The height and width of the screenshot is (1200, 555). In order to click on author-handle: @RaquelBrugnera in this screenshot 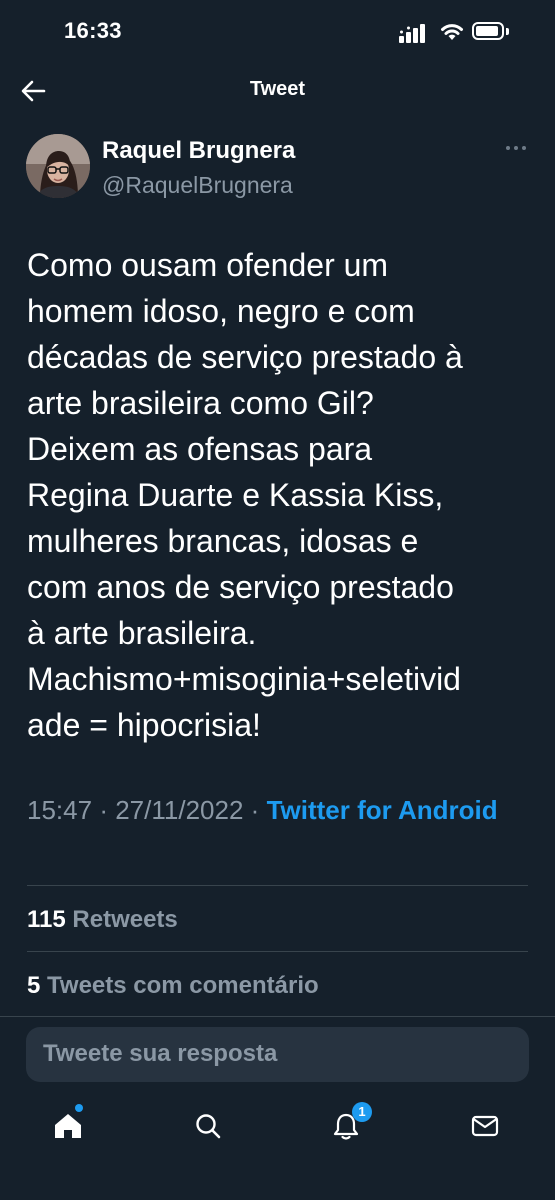, I will do `click(197, 185)`.